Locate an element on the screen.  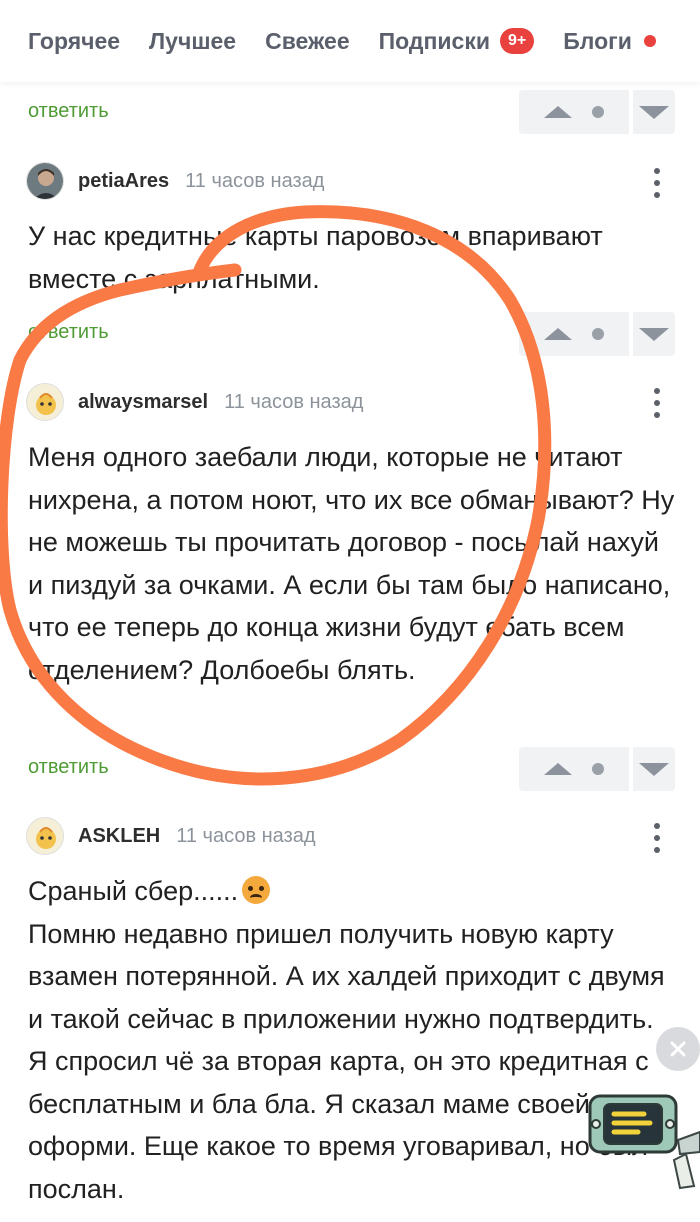
tab-subscriptions: Подписки 9+ is located at coordinates (457, 41).